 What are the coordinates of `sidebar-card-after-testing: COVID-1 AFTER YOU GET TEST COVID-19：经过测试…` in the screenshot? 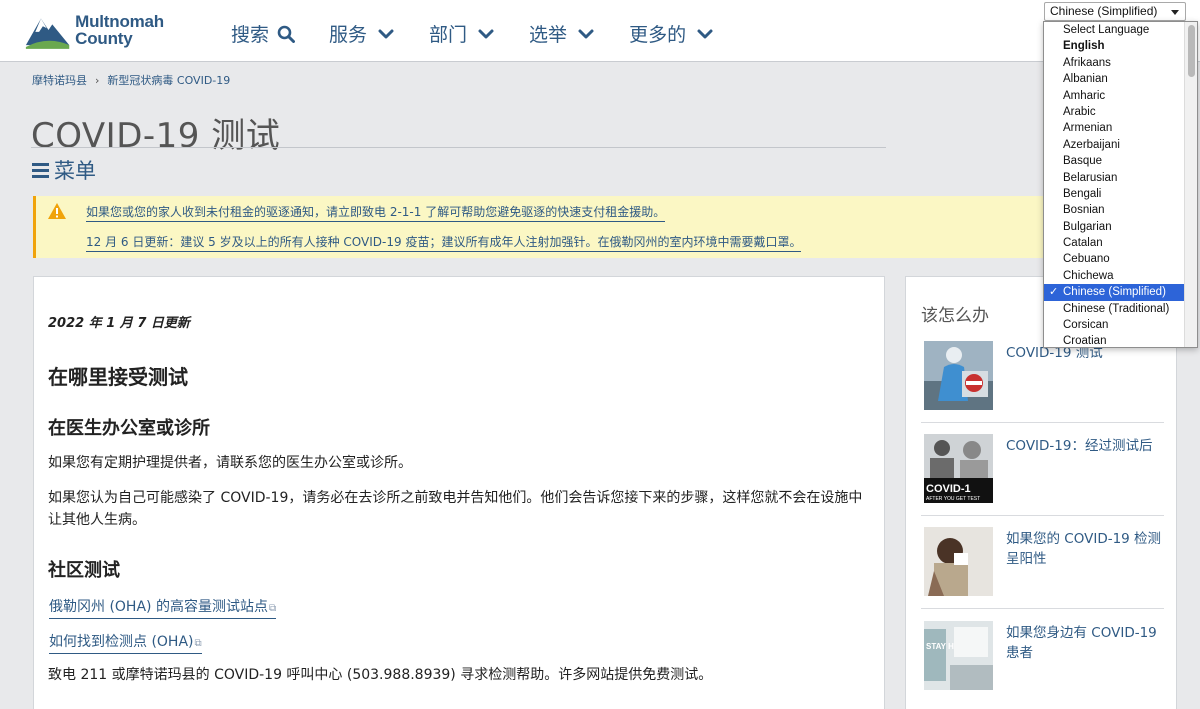 It's located at (1042, 475).